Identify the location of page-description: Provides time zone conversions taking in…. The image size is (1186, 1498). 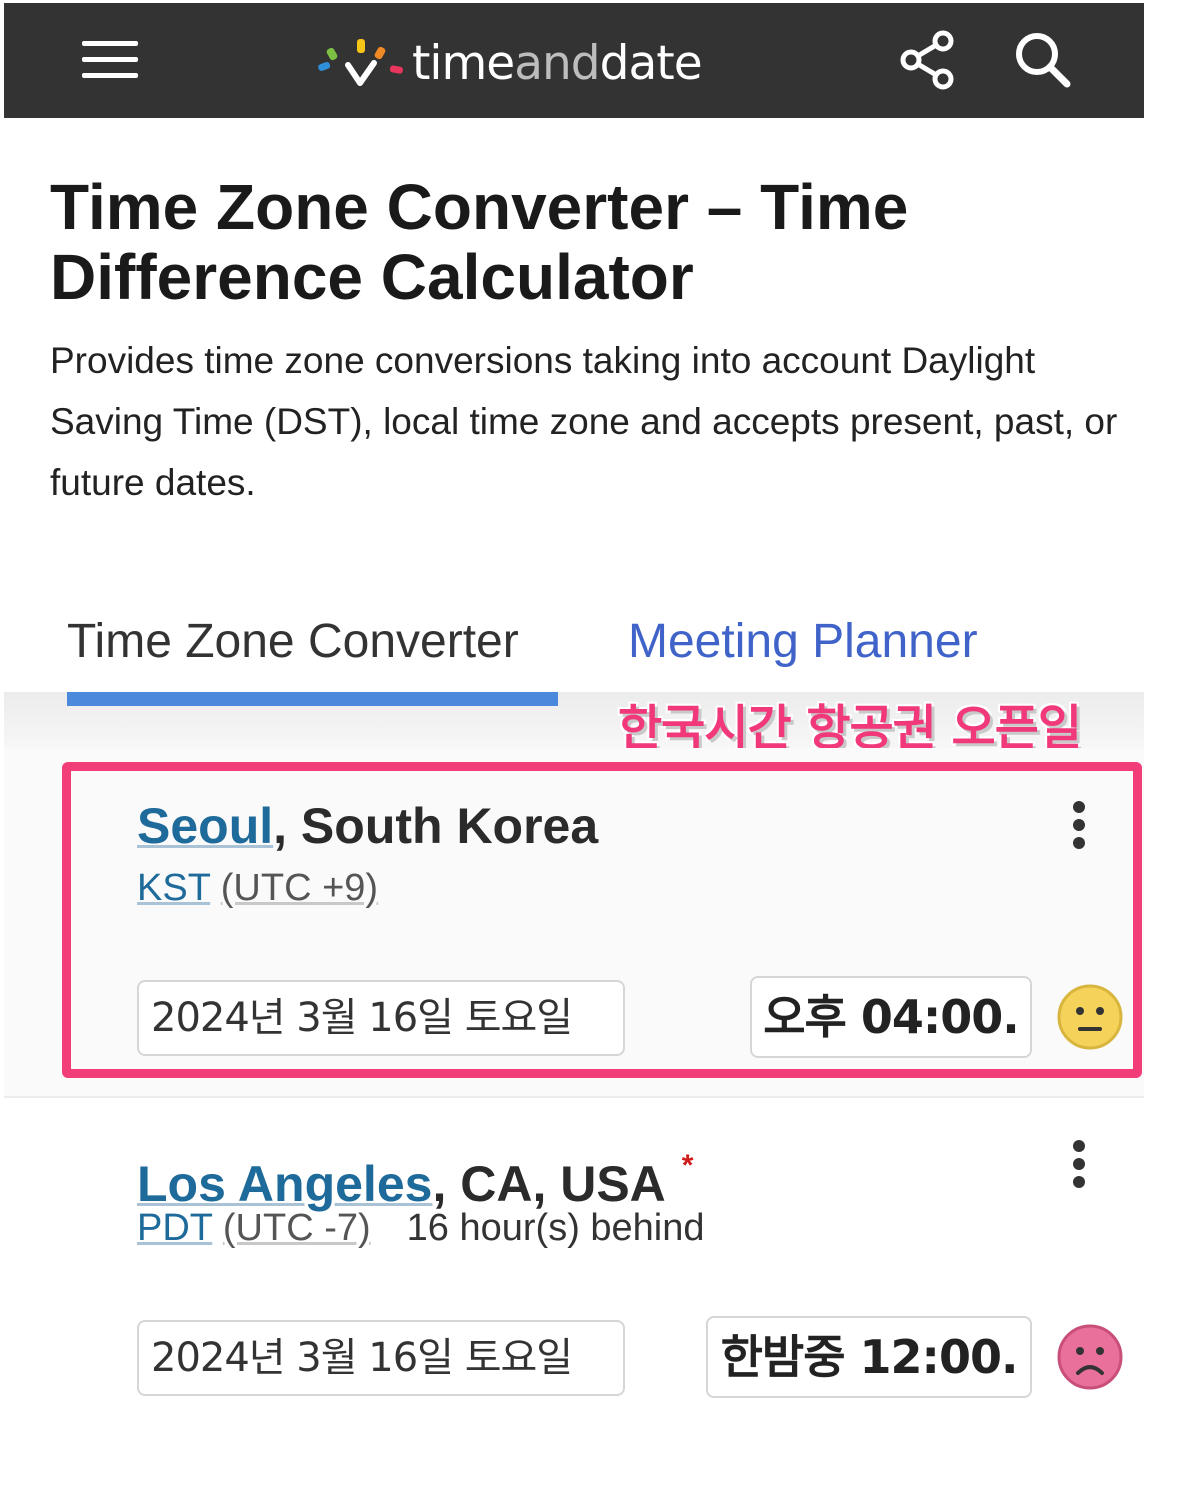
(584, 421).